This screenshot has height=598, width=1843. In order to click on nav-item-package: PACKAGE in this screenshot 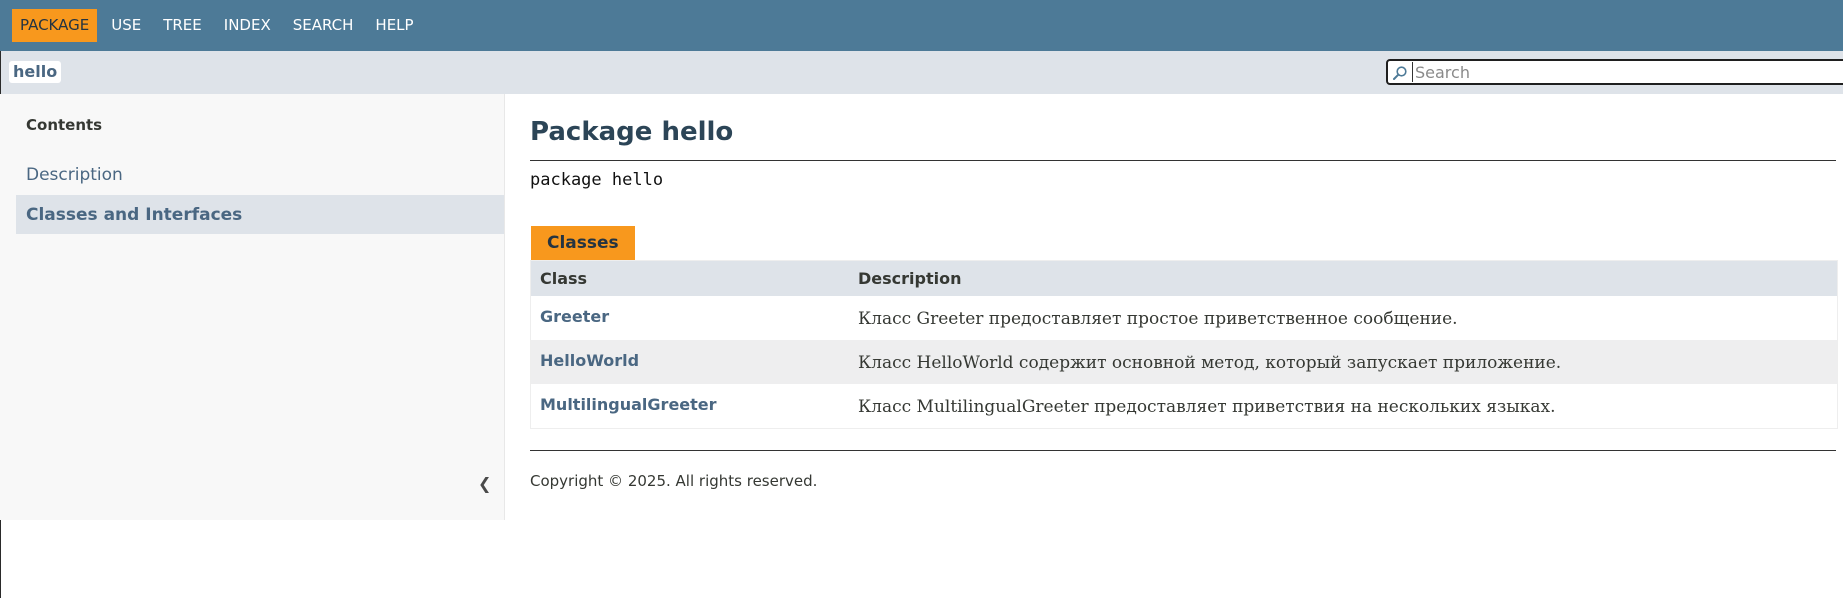, I will do `click(55, 25)`.